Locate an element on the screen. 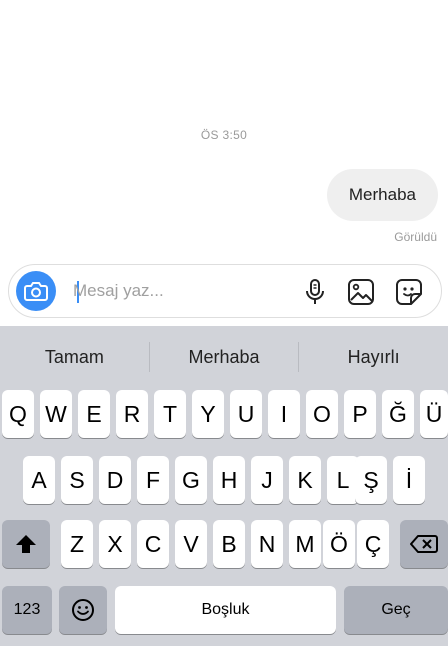 The width and height of the screenshot is (448, 646). key: Ğ is located at coordinates (398, 414).